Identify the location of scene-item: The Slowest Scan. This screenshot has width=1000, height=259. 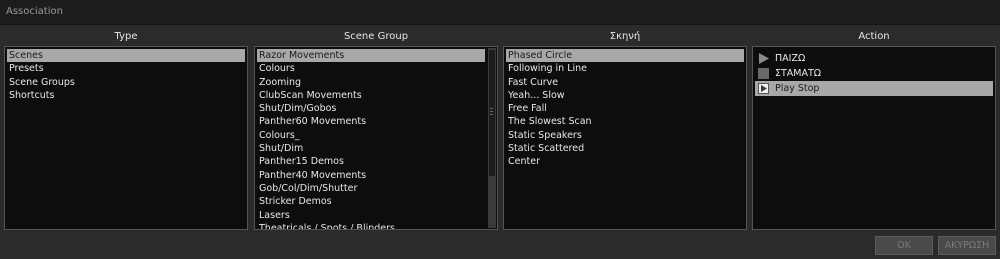
(625, 121).